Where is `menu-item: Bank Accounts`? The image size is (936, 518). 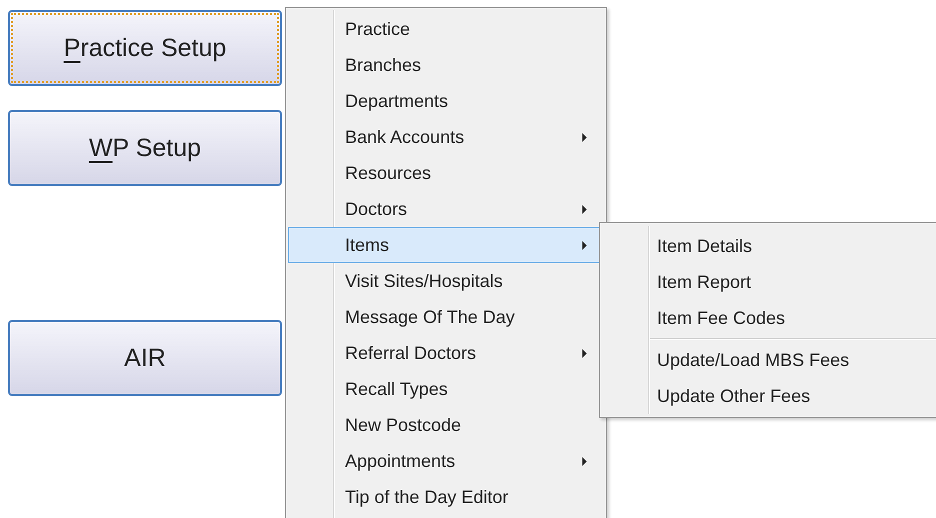
menu-item: Bank Accounts is located at coordinates (446, 137).